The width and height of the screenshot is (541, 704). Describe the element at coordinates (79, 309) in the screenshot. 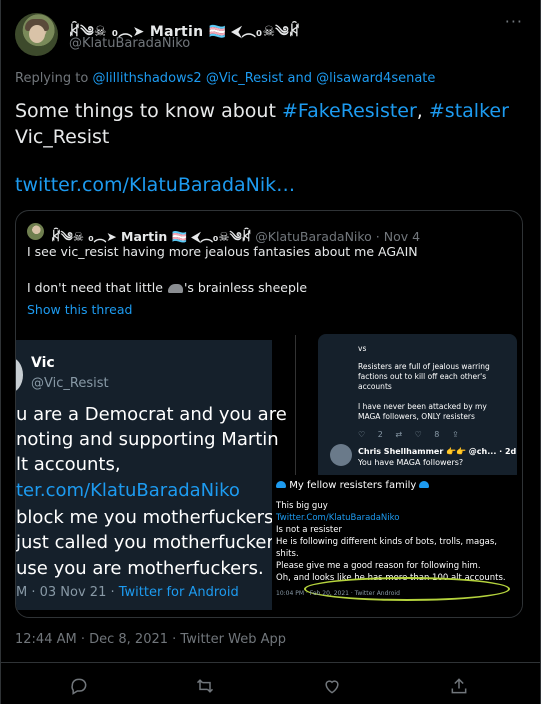

I see `show-thread-link: Show this thread` at that location.